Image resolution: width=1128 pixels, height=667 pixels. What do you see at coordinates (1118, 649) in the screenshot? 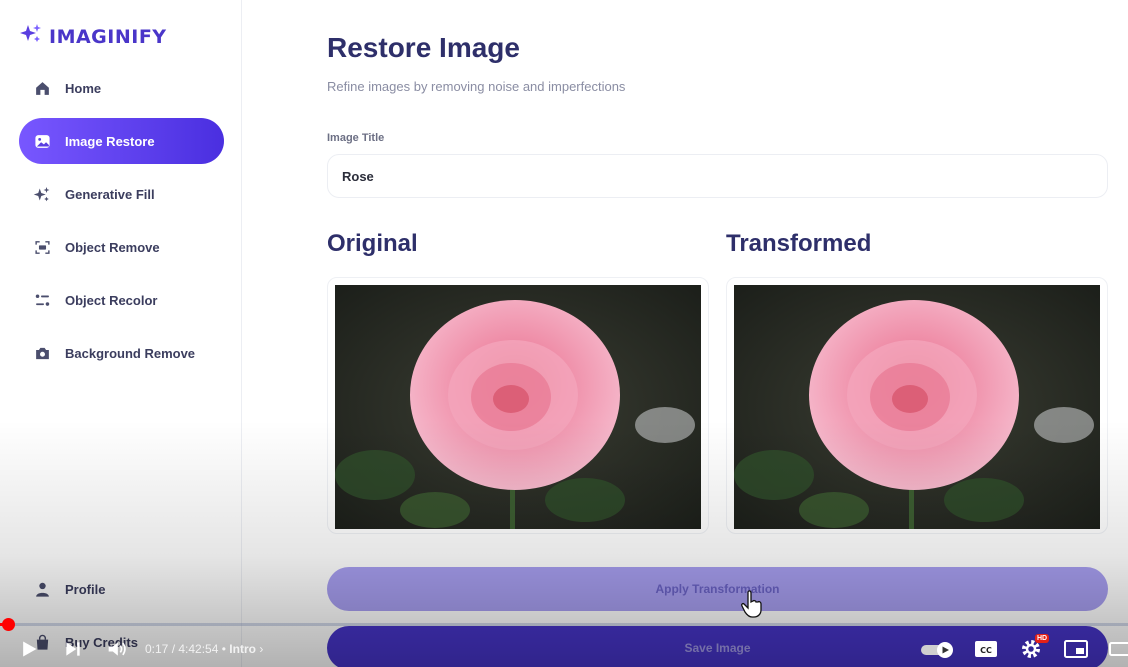
I see `theater-mode-icon` at bounding box center [1118, 649].